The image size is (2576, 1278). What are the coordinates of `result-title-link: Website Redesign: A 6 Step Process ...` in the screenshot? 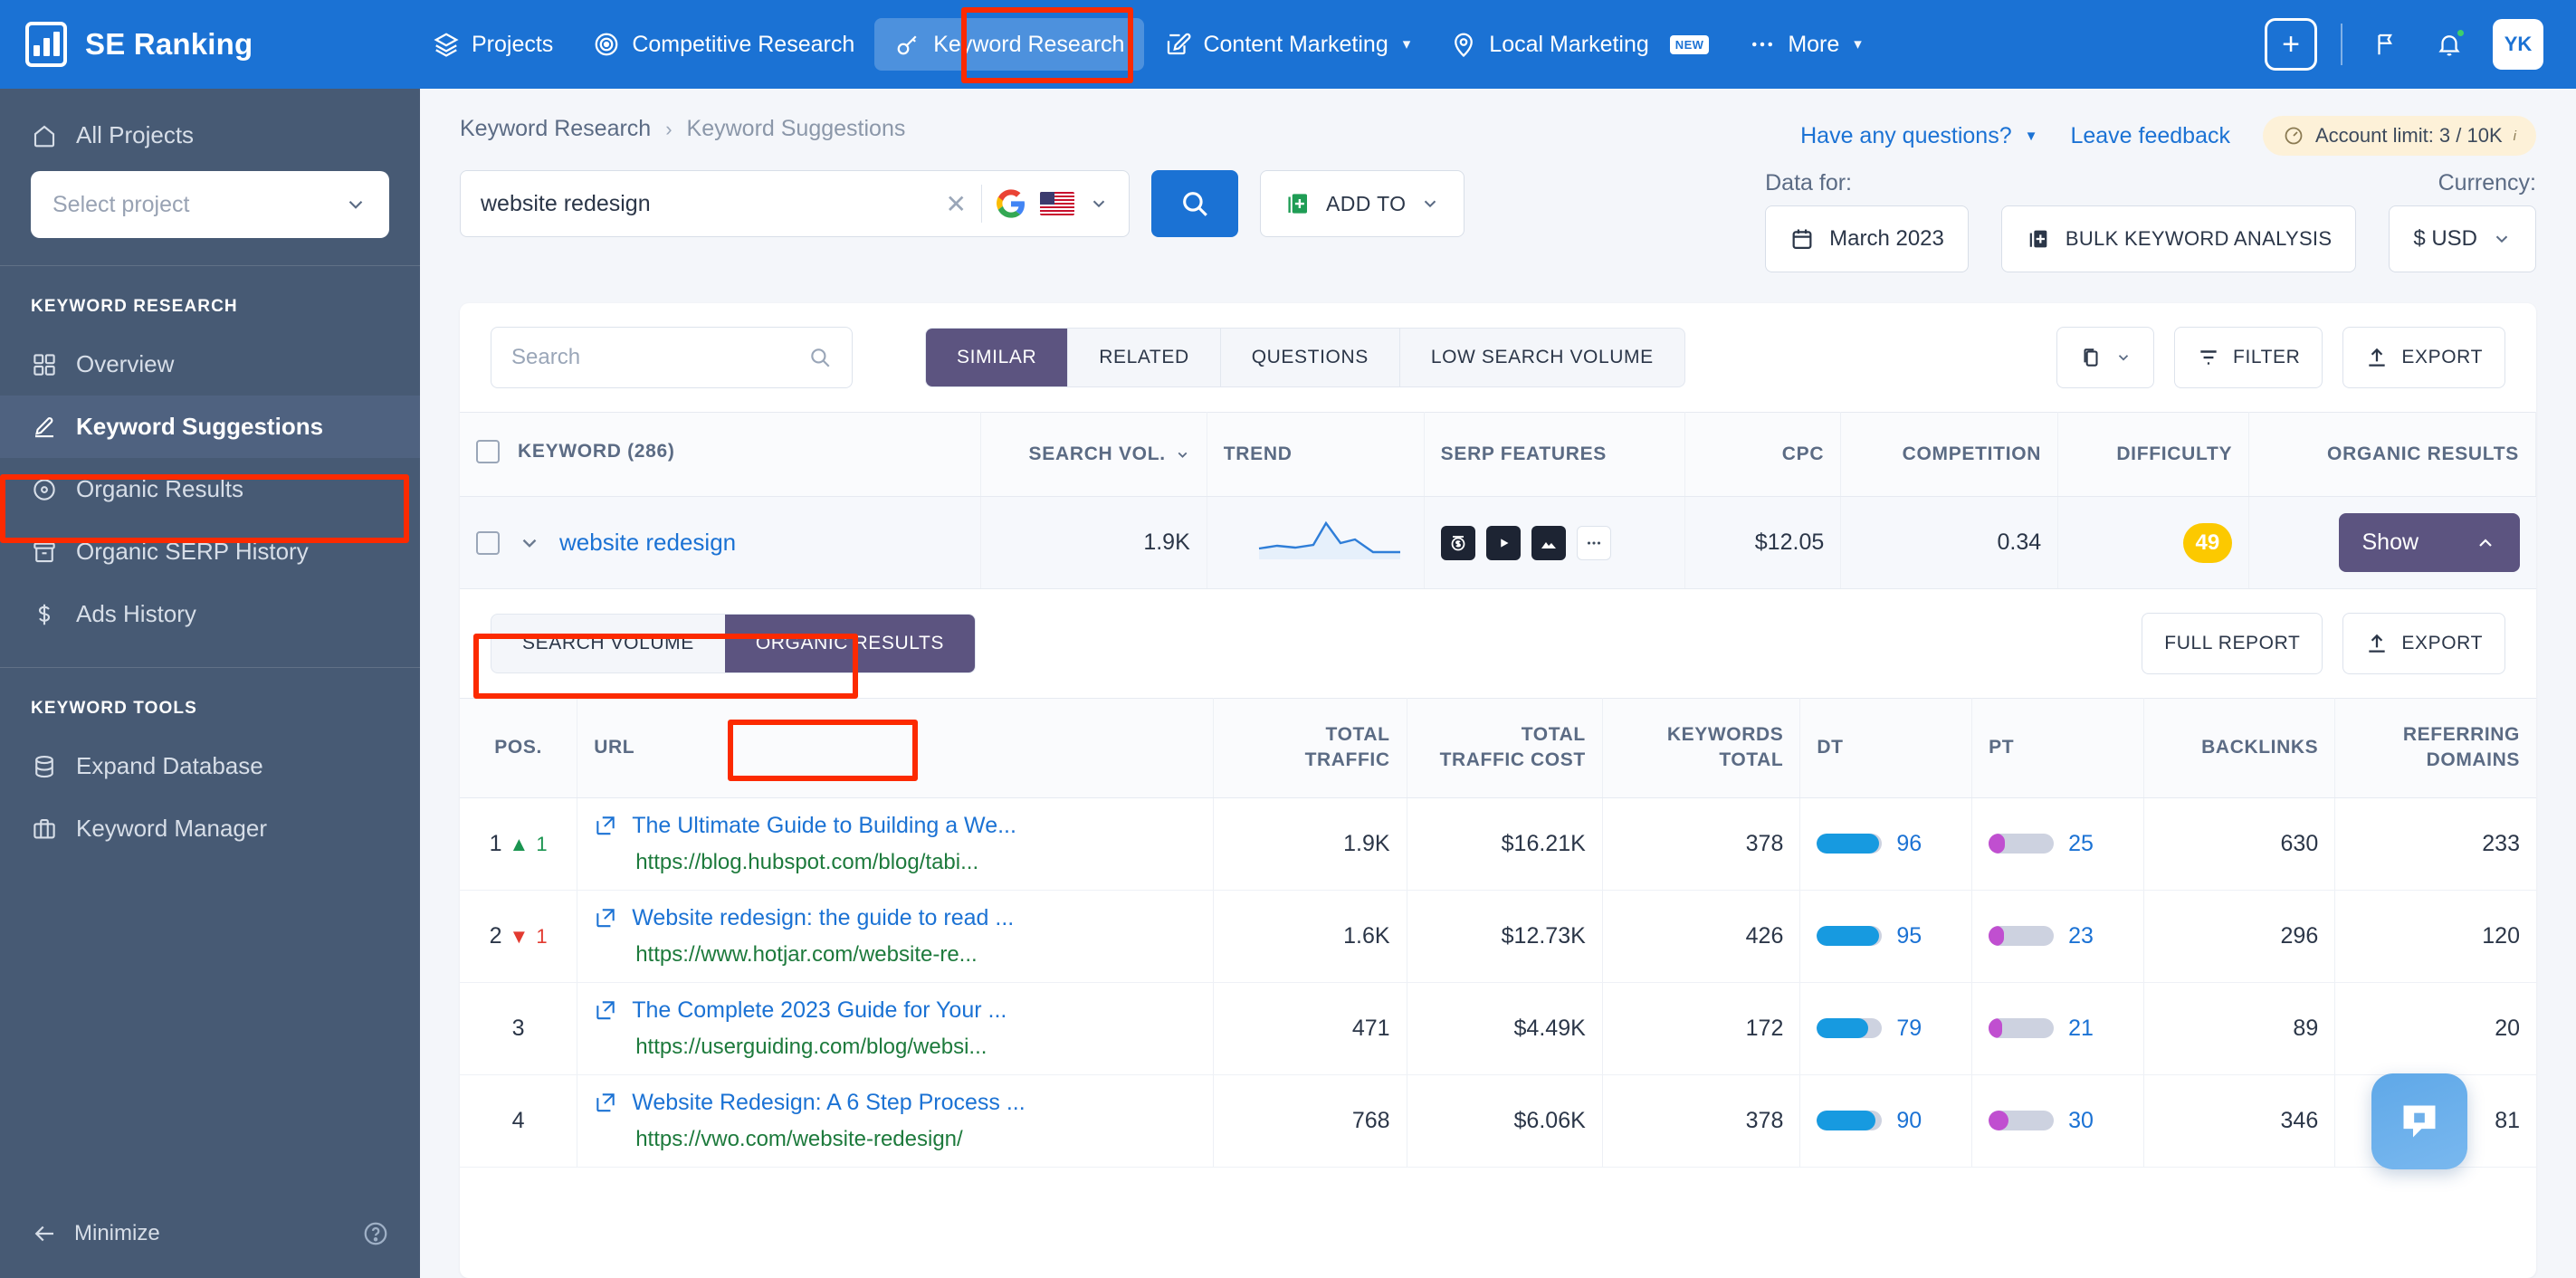 It's located at (829, 1103).